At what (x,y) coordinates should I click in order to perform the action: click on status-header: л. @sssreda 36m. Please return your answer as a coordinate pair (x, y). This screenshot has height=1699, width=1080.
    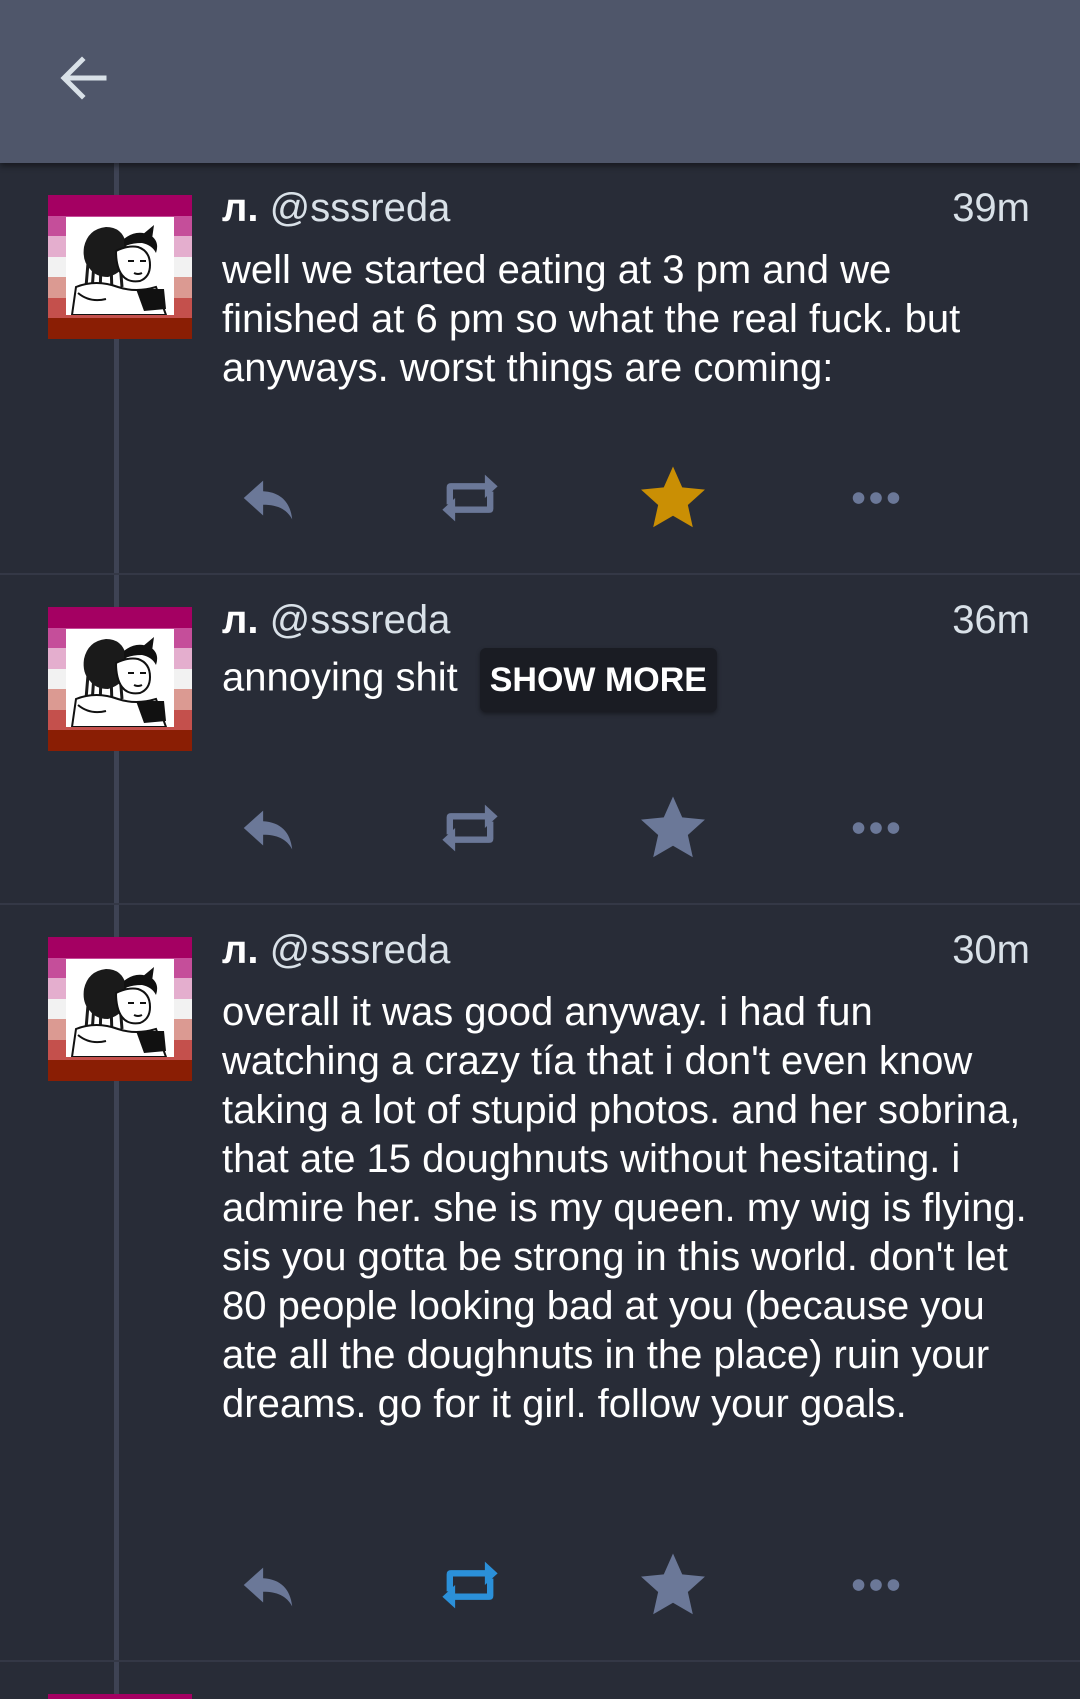
    Looking at the image, I should click on (626, 620).